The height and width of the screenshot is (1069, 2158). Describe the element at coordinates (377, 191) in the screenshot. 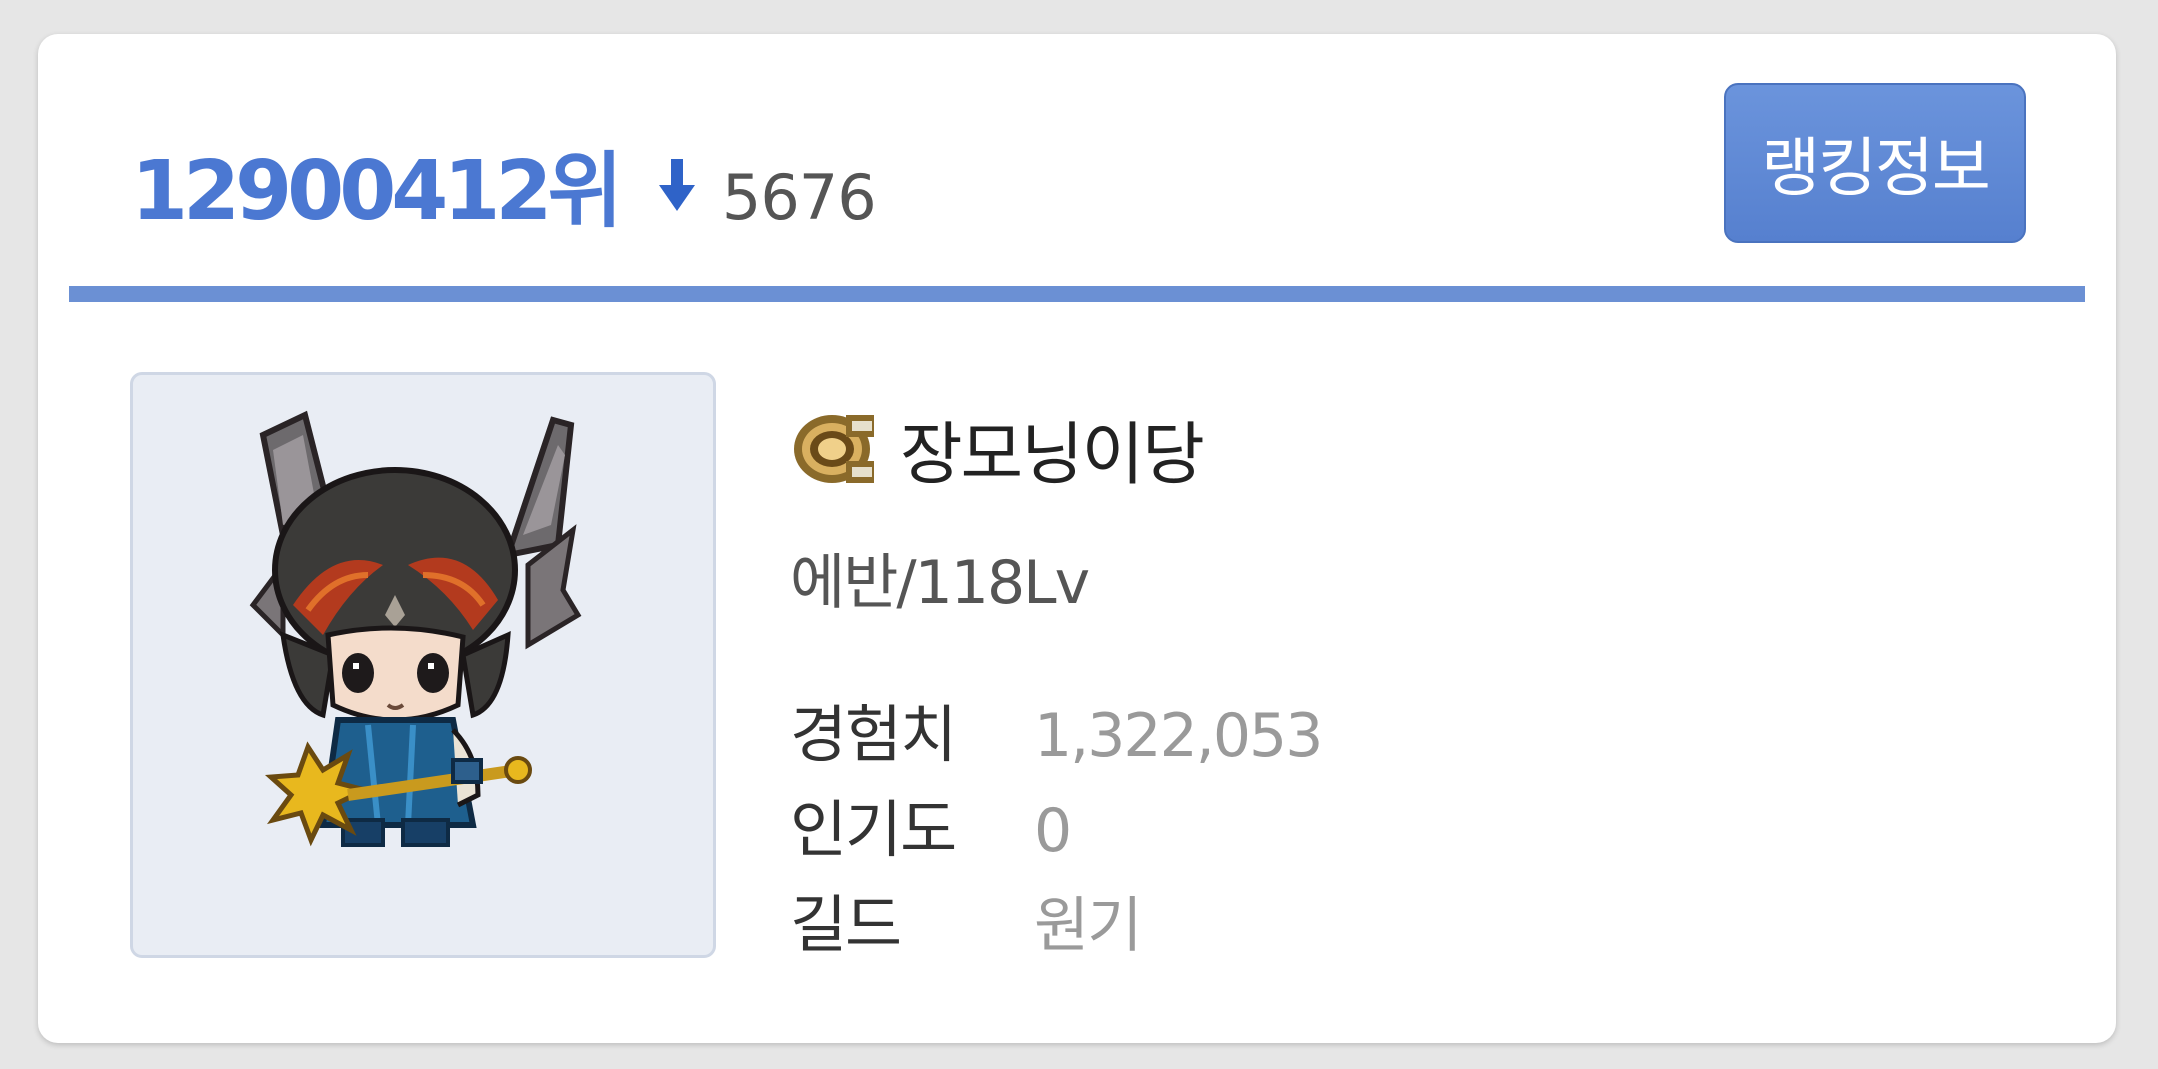

I see `rank-value: 12900412위` at that location.